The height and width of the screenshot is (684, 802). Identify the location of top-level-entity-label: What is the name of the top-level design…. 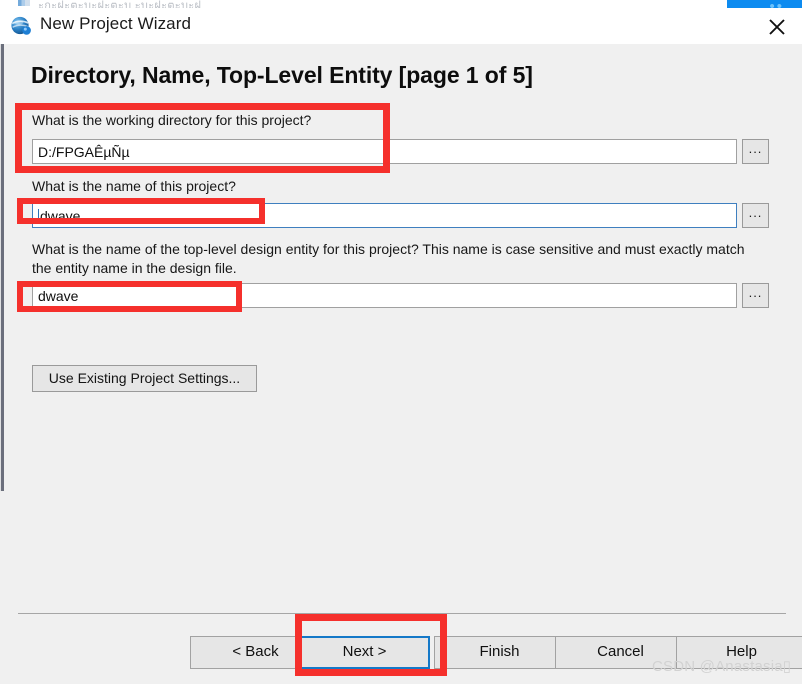
(388, 258).